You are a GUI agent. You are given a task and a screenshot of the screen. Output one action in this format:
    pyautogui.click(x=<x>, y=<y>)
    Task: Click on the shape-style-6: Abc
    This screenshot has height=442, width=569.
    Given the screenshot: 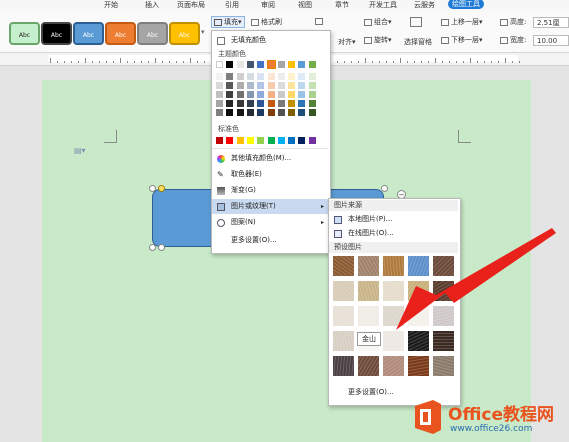 What is the action you would take?
    pyautogui.click(x=184, y=33)
    